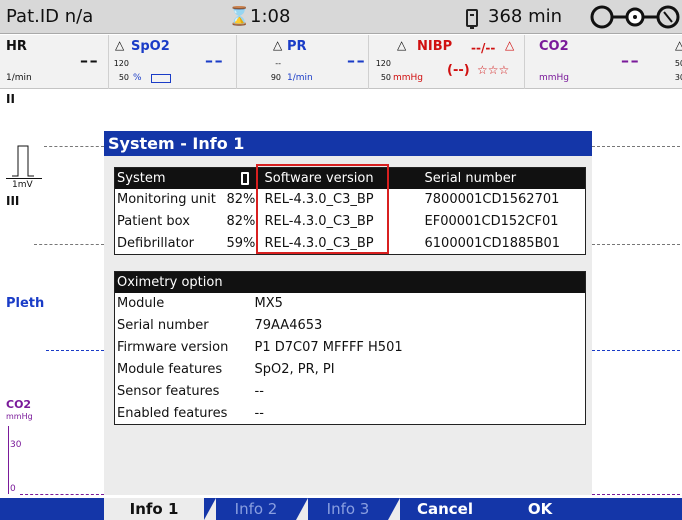 Image resolution: width=682 pixels, height=520 pixels. What do you see at coordinates (13, 489) in the screenshot?
I see `co2-scale-0: 0` at bounding box center [13, 489].